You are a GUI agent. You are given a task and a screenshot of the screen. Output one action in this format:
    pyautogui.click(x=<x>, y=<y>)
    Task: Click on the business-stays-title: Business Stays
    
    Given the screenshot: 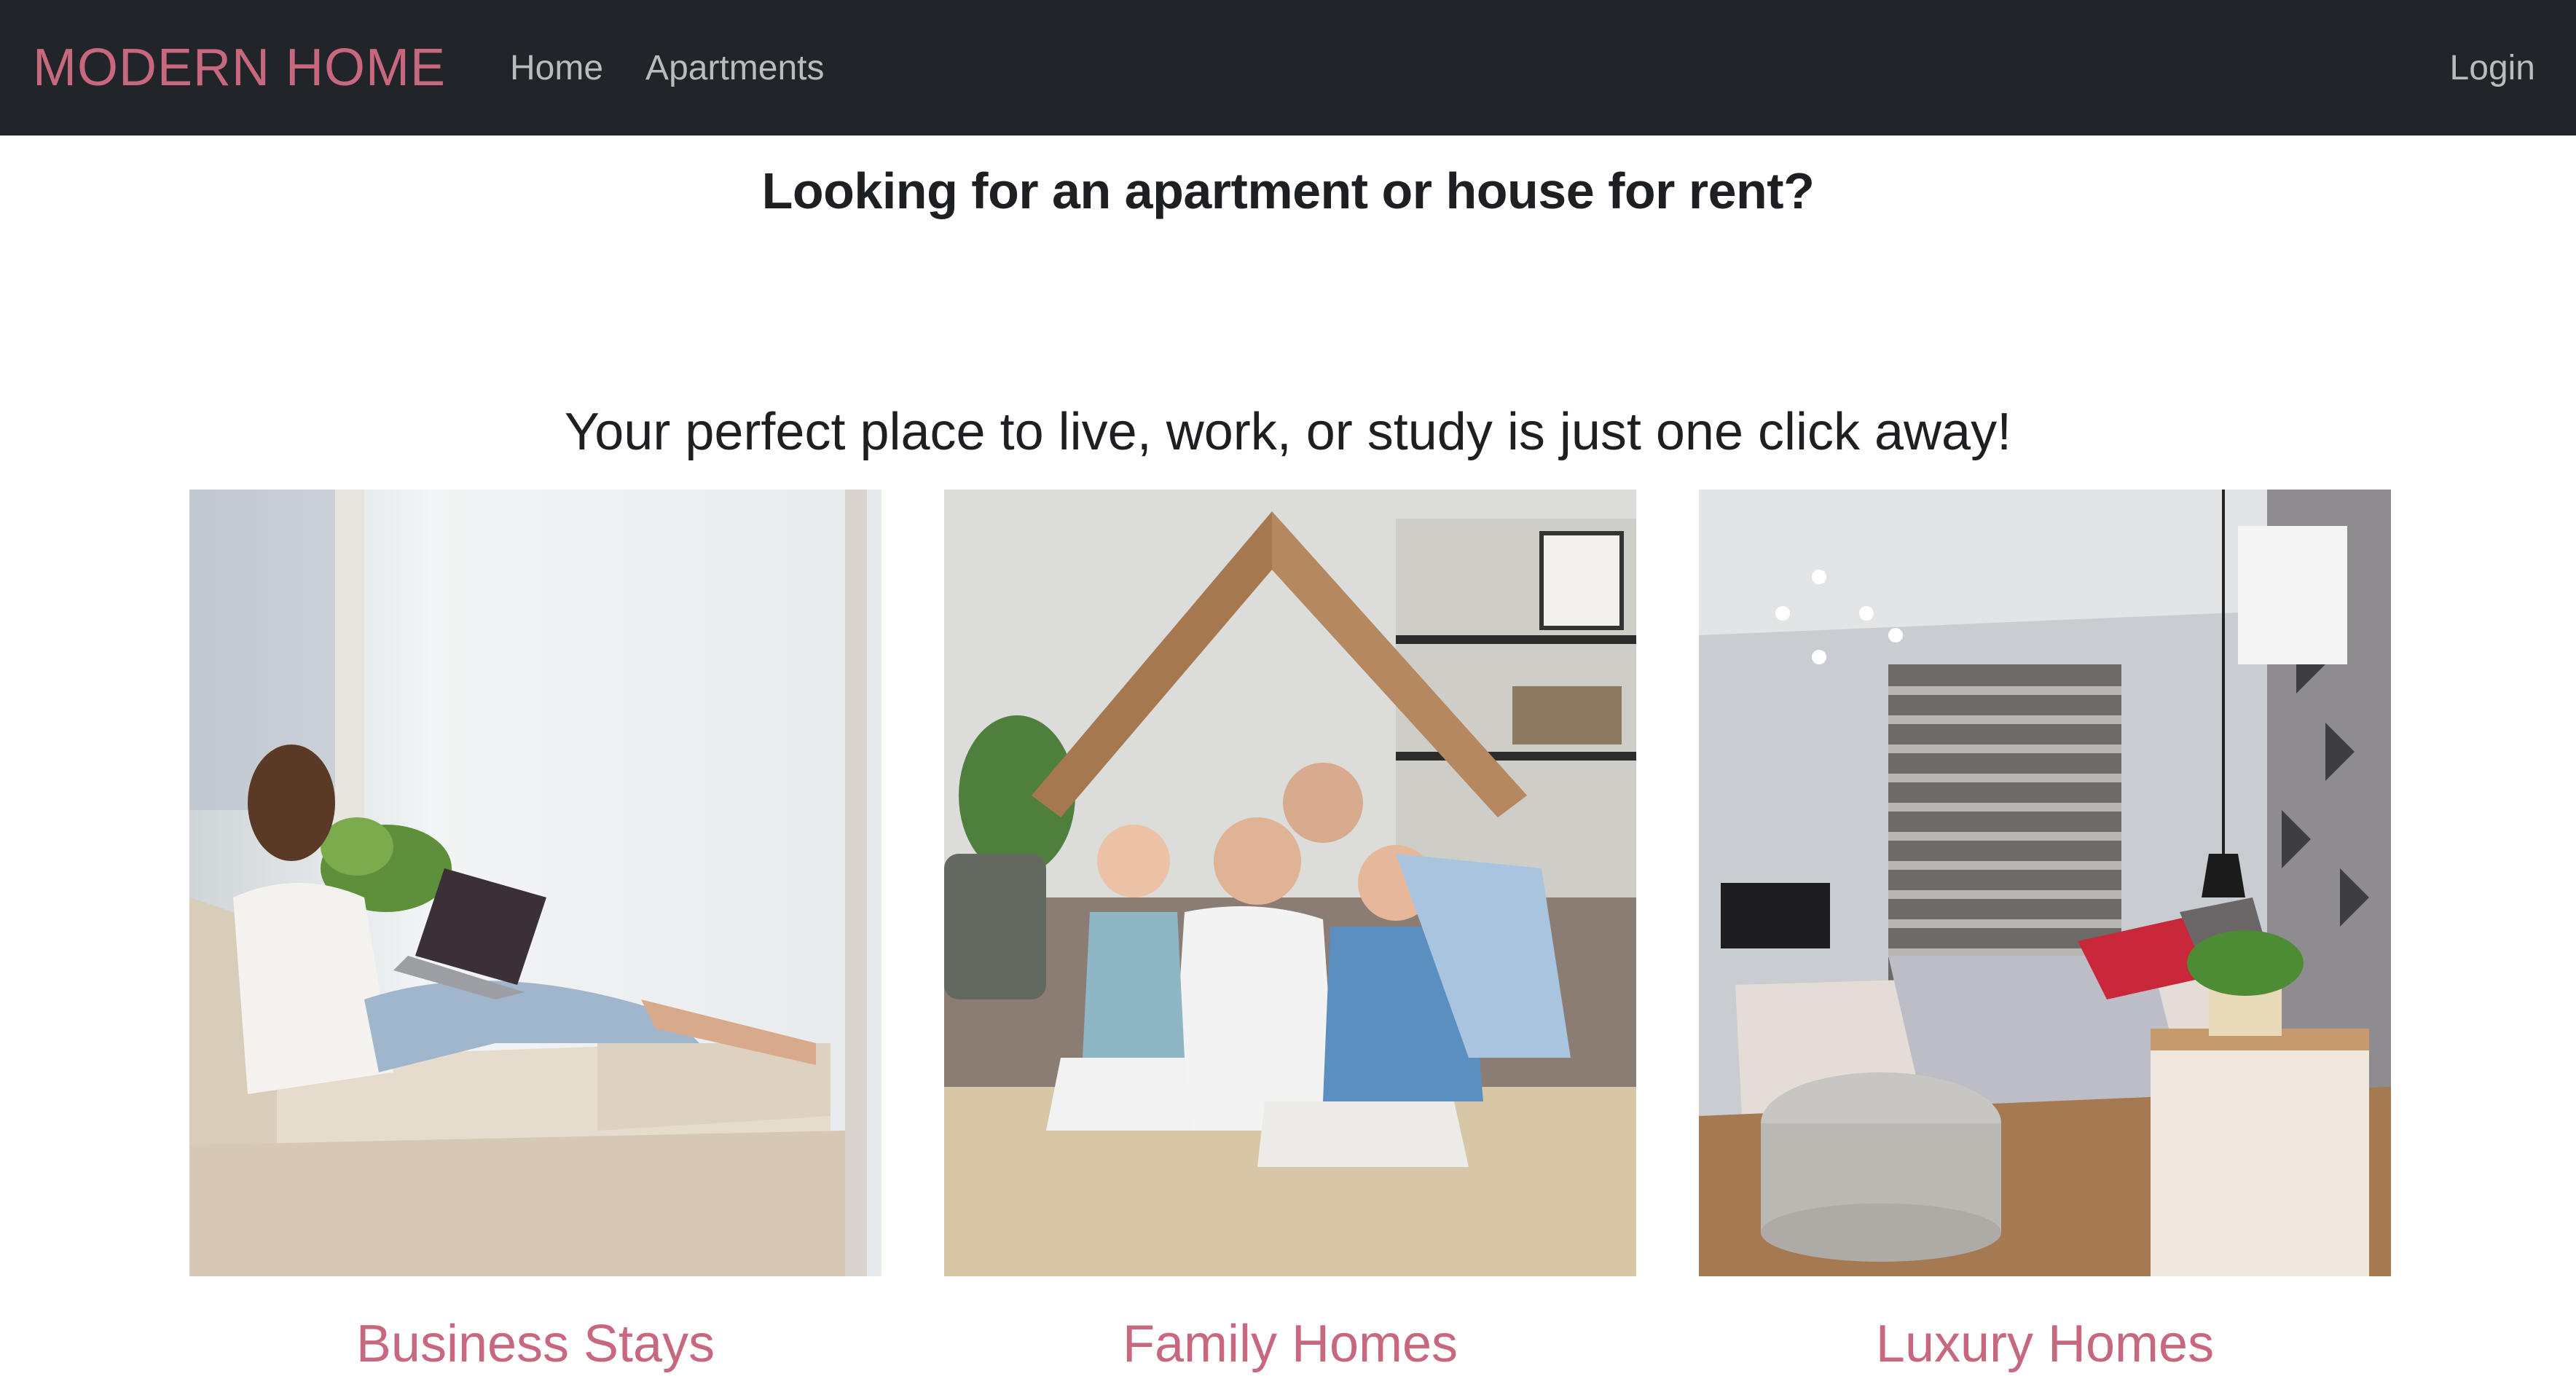 What is the action you would take?
    pyautogui.click(x=535, y=1344)
    